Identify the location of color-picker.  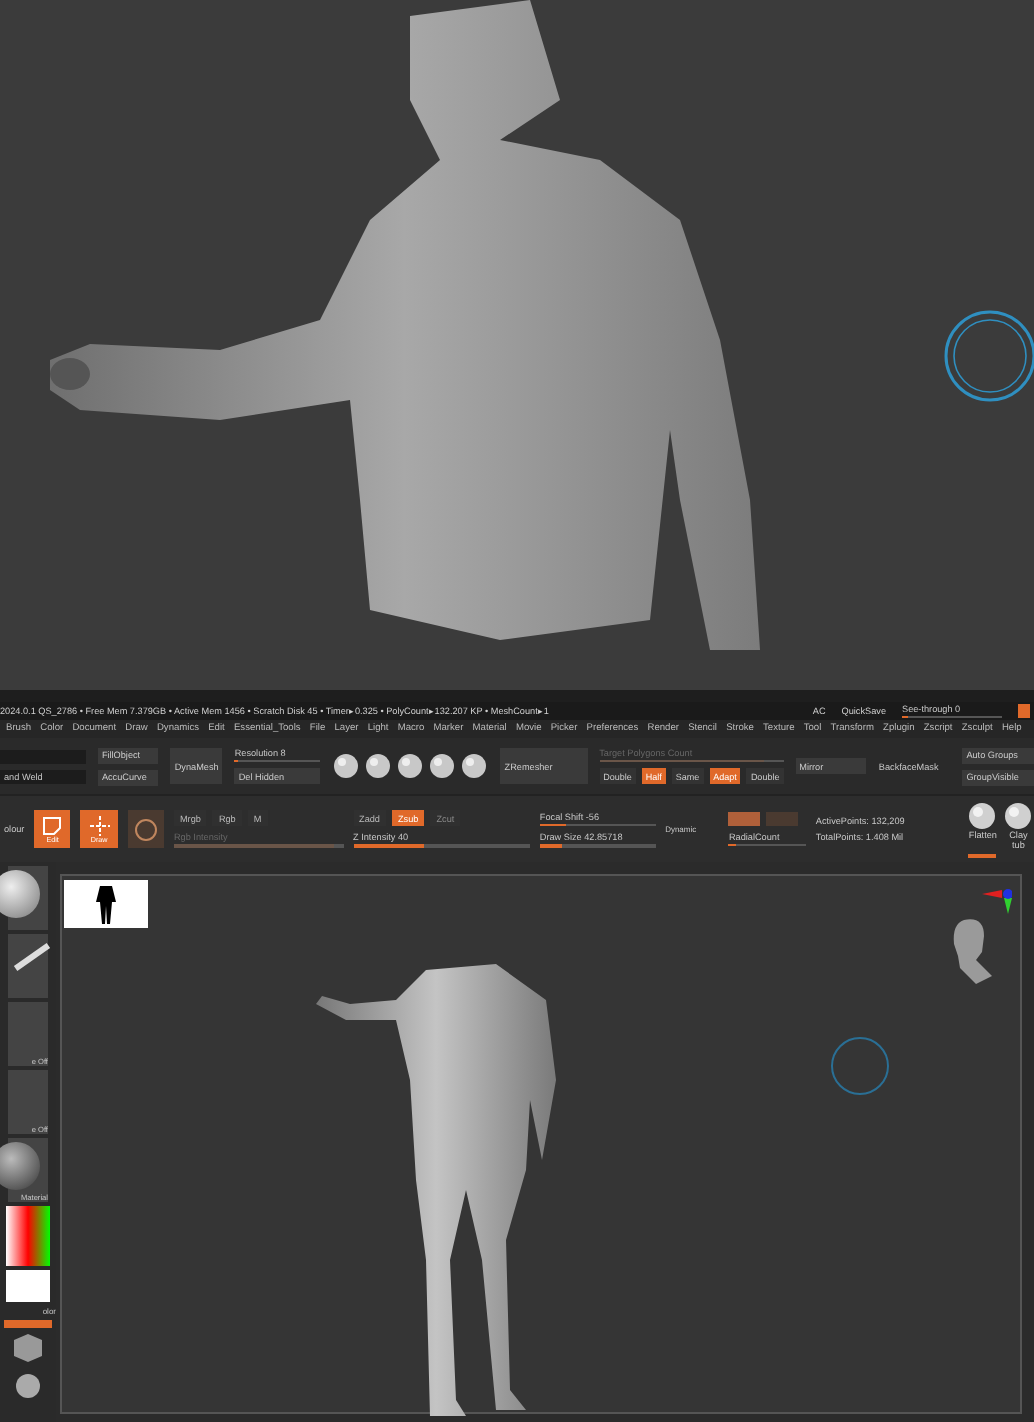
(28, 1236).